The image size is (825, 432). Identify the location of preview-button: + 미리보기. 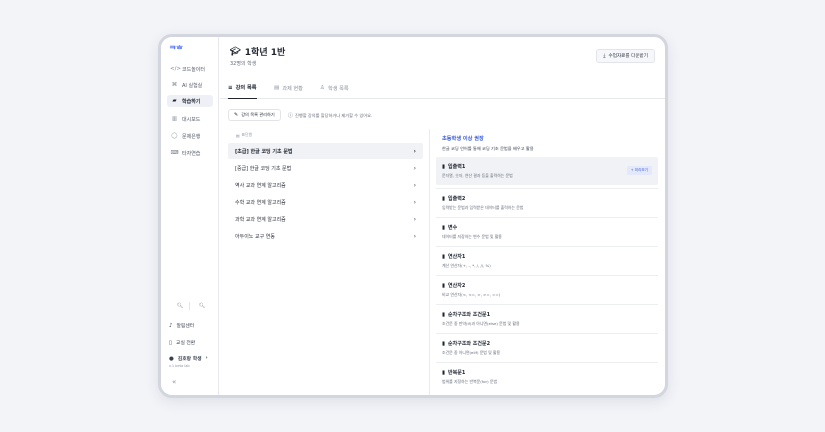
(639, 170).